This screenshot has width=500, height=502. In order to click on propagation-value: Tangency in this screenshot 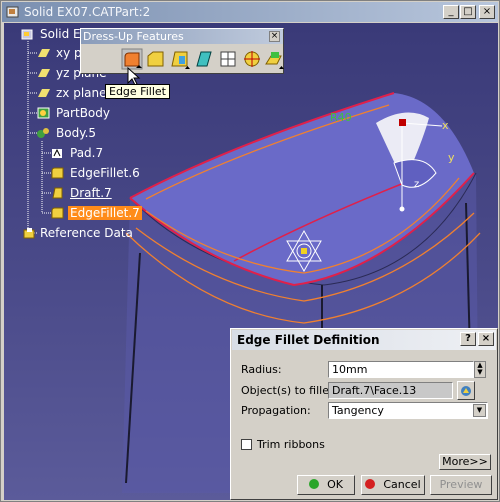, I will do `click(358, 410)`.